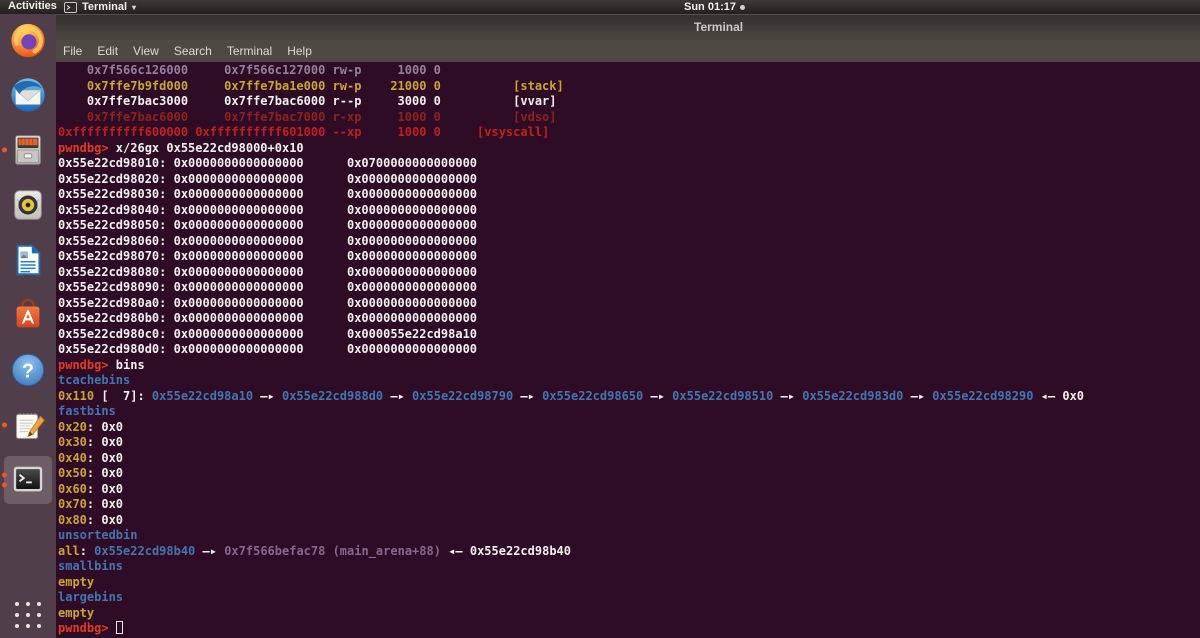 This screenshot has height=638, width=1200. I want to click on files-icon, so click(28, 150).